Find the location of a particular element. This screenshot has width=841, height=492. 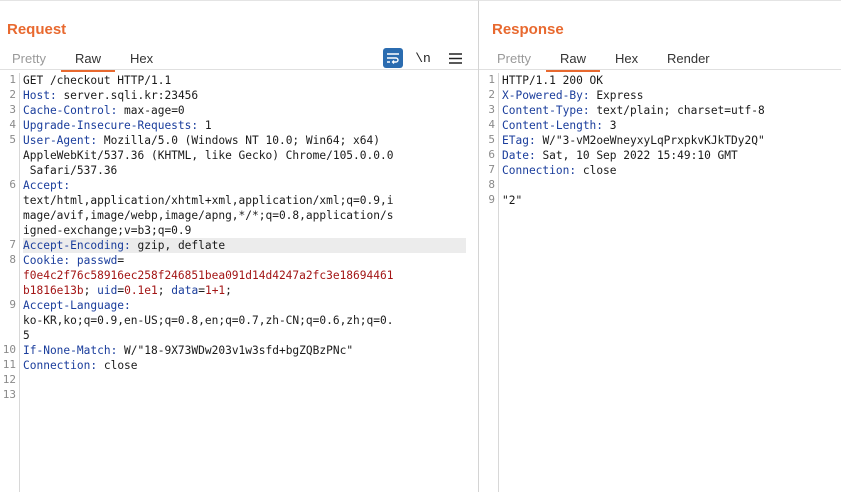

request-header-continuation: igned-exchange;v=b3;q=0.9 is located at coordinates (107, 230).